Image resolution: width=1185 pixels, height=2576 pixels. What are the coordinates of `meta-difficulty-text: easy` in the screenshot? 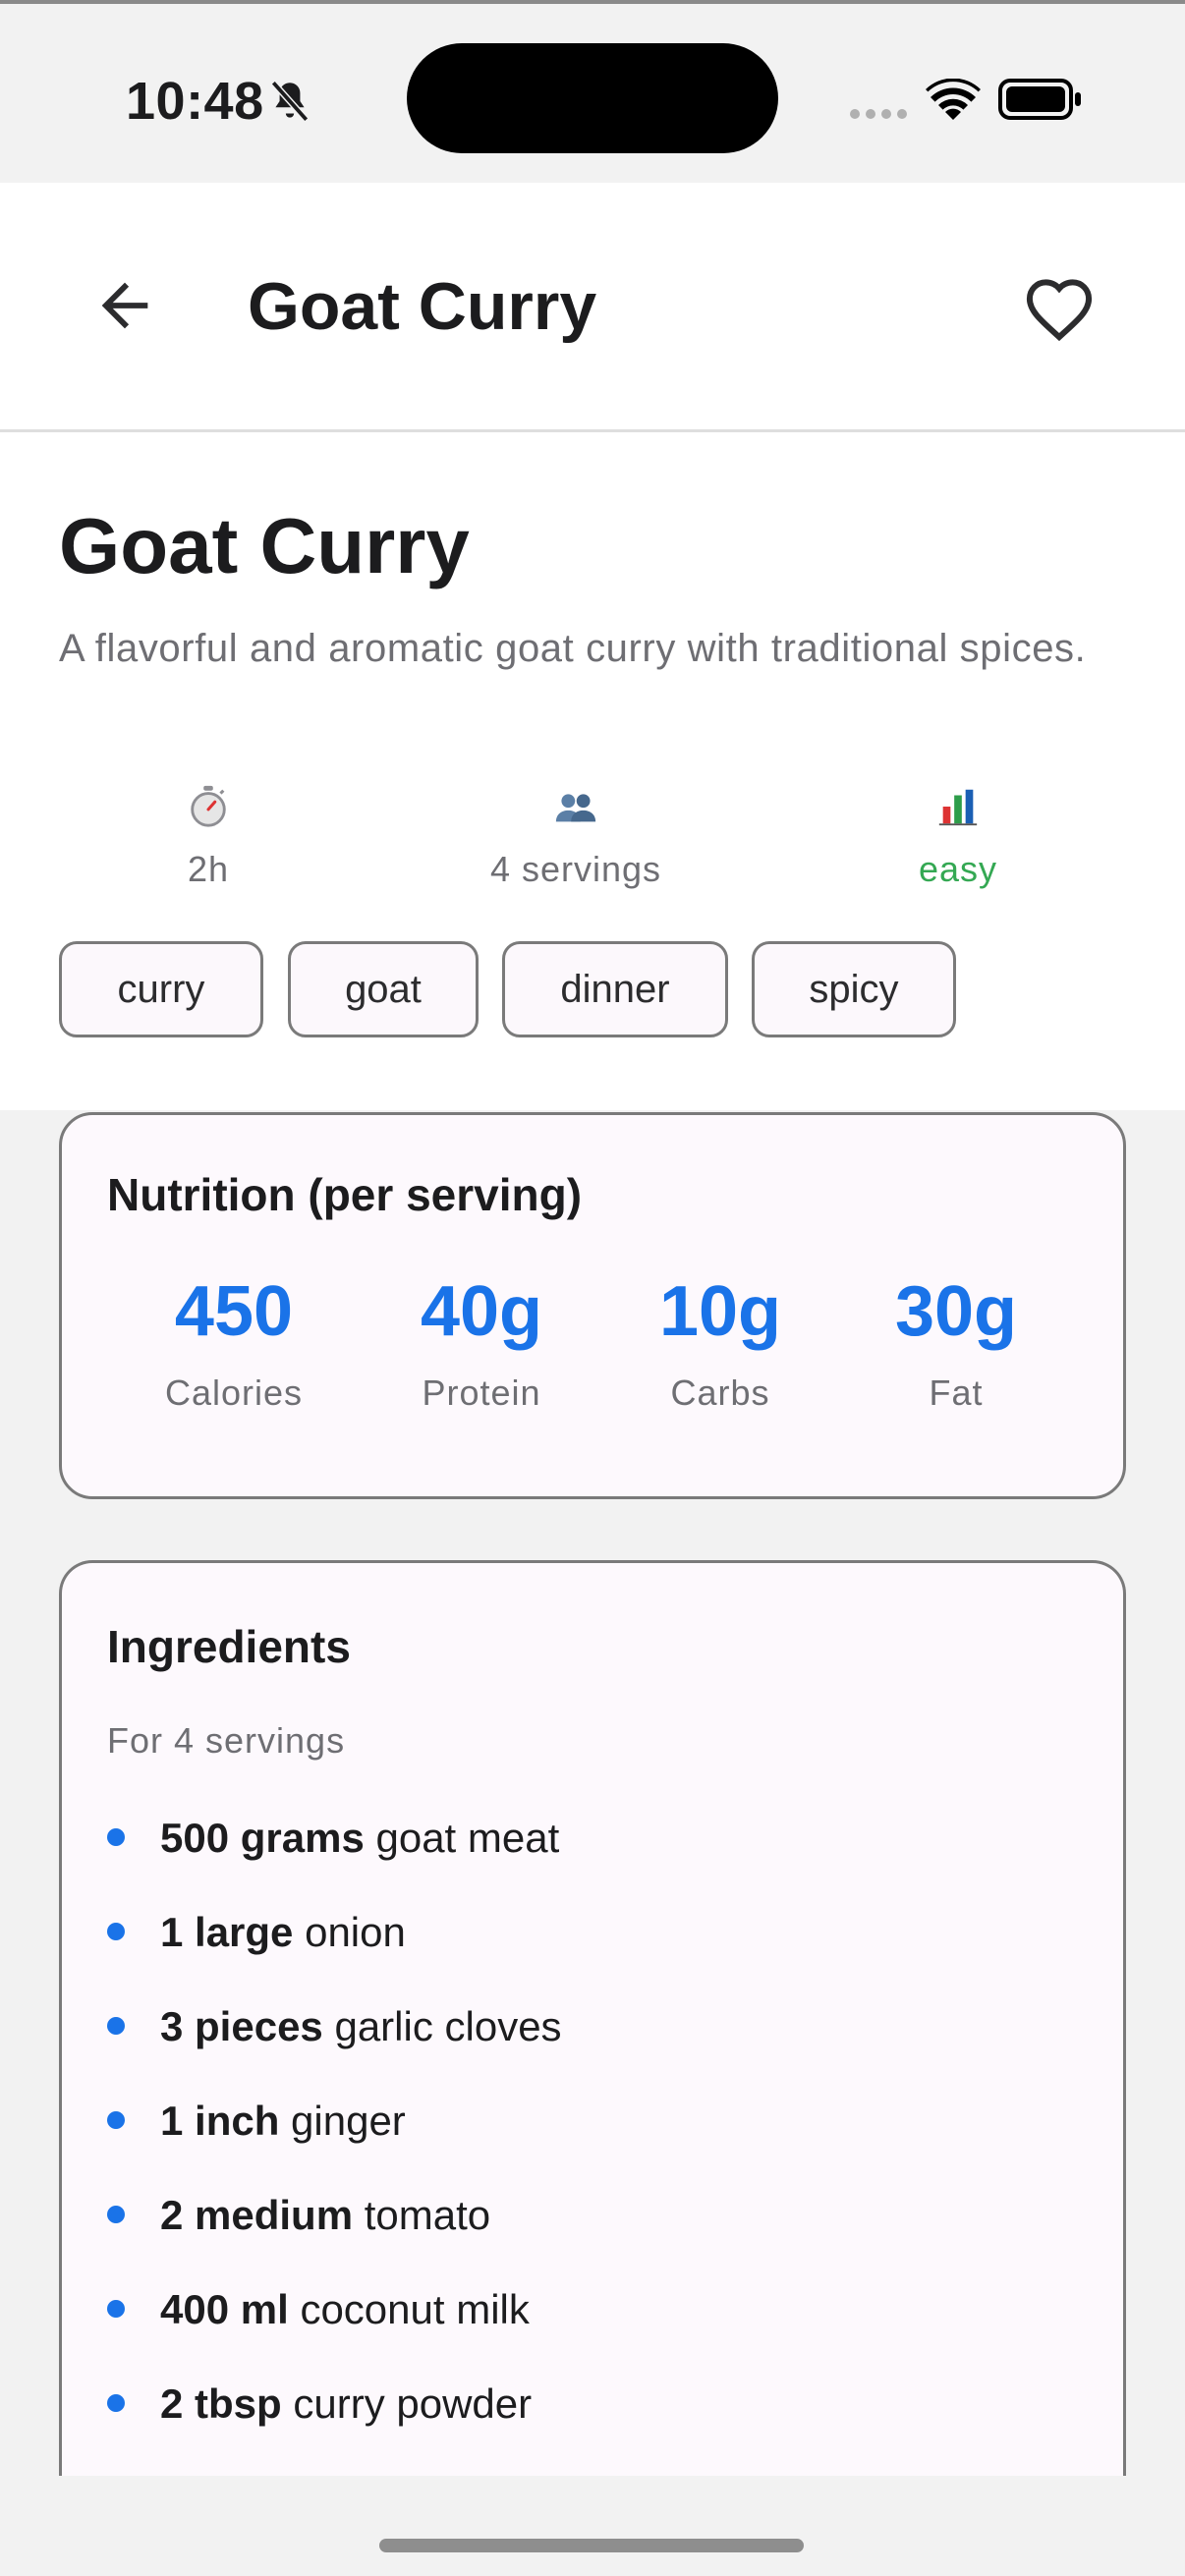 It's located at (958, 869).